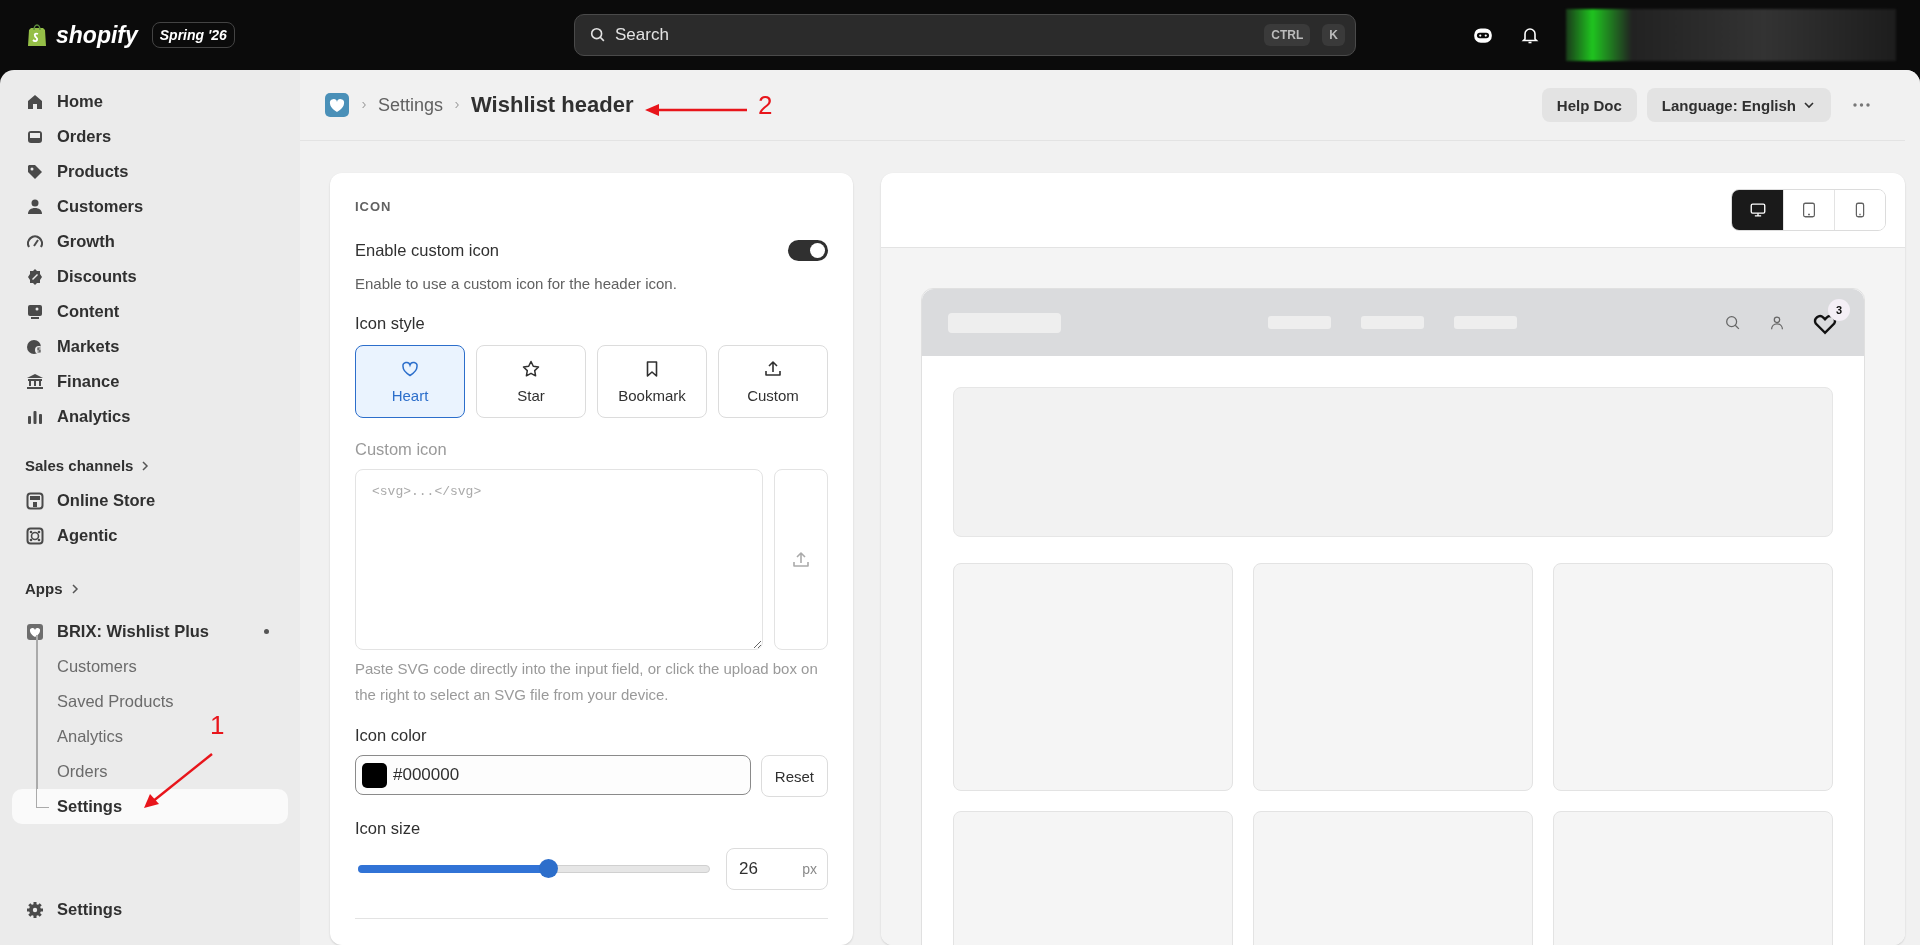 The height and width of the screenshot is (945, 1920). Describe the element at coordinates (1861, 105) in the screenshot. I see `more-icon` at that location.